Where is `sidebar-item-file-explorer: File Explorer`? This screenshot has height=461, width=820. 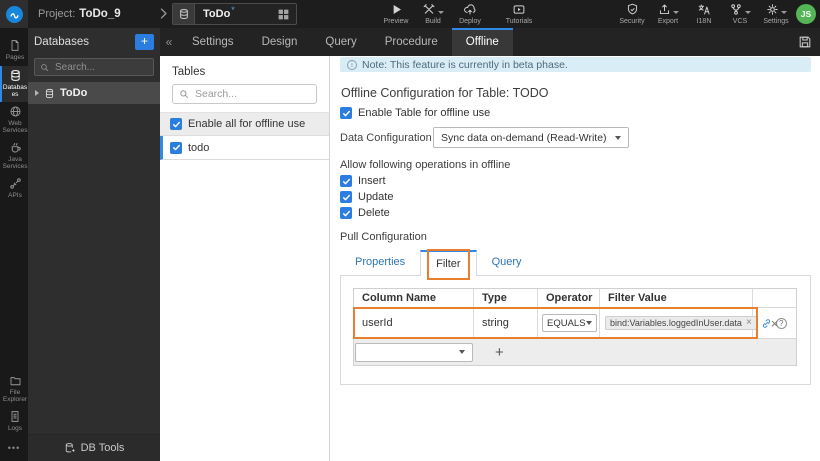 sidebar-item-file-explorer: File Explorer is located at coordinates (14, 389).